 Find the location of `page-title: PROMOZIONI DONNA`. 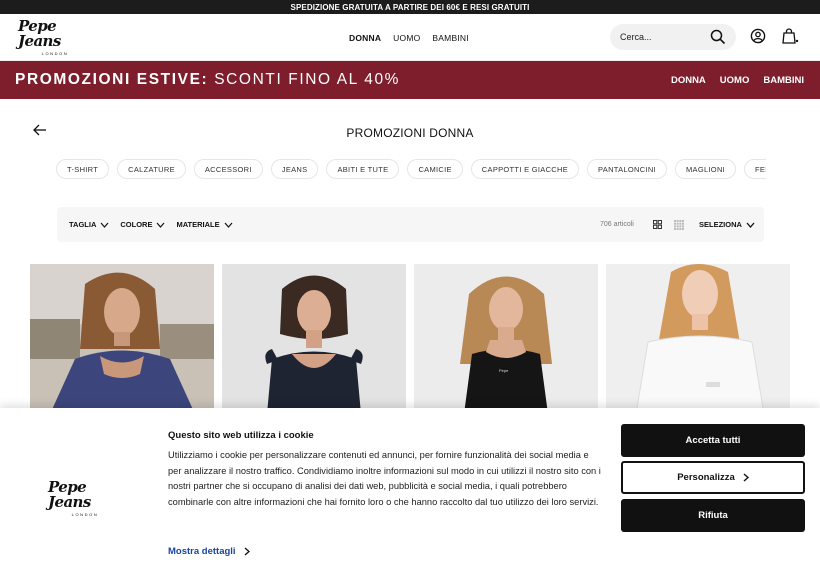

page-title: PROMOZIONI DONNA is located at coordinates (410, 133).